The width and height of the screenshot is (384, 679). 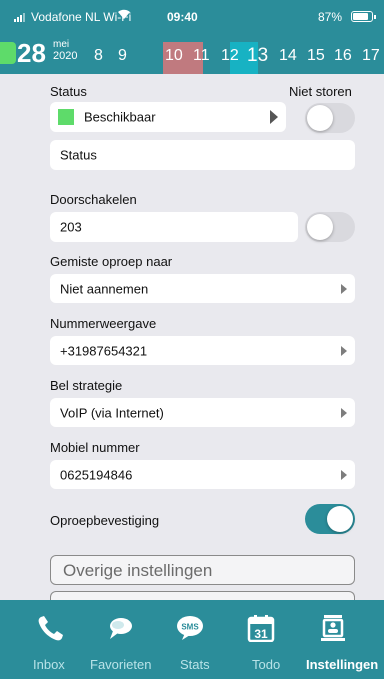 What do you see at coordinates (71, 227) in the screenshot?
I see `forward-value: 203` at bounding box center [71, 227].